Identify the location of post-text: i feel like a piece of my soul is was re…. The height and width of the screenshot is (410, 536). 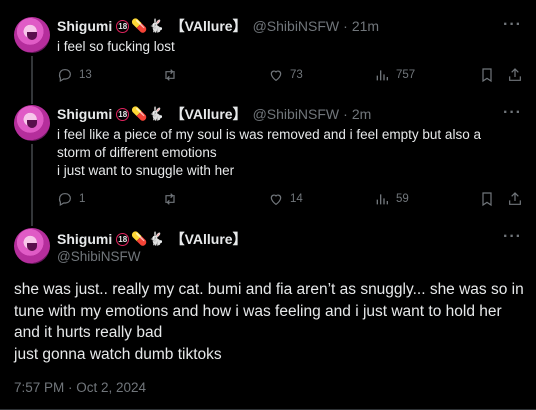
(276, 153).